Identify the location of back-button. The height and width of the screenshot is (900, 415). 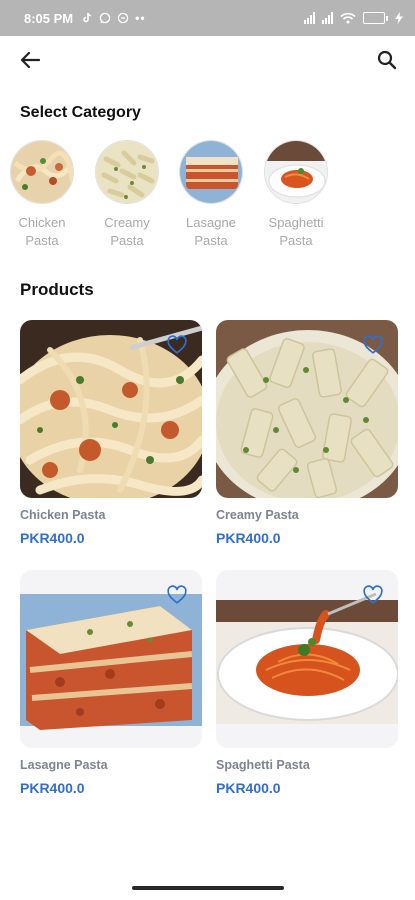
(30, 60).